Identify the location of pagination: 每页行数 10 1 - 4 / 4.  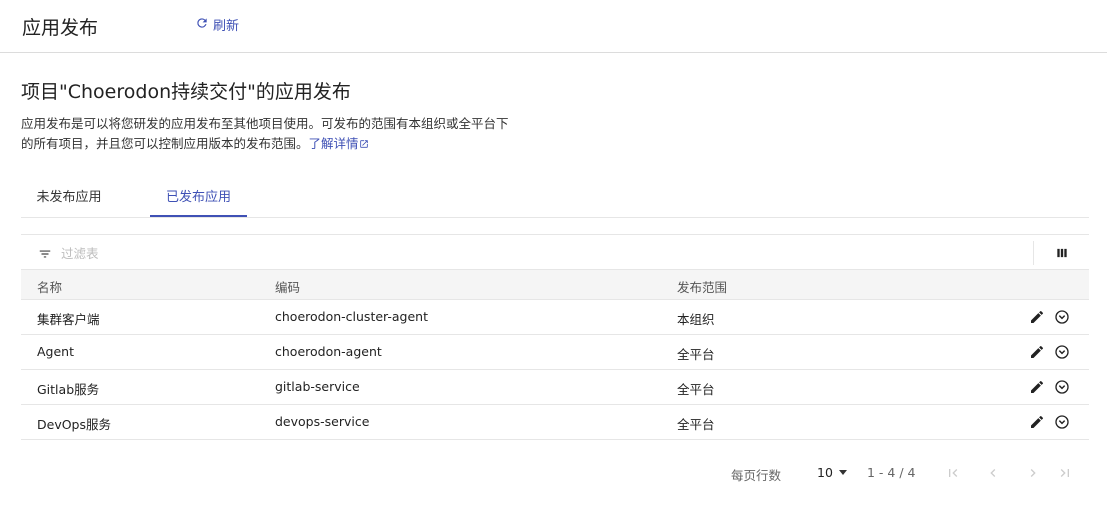
(553, 473).